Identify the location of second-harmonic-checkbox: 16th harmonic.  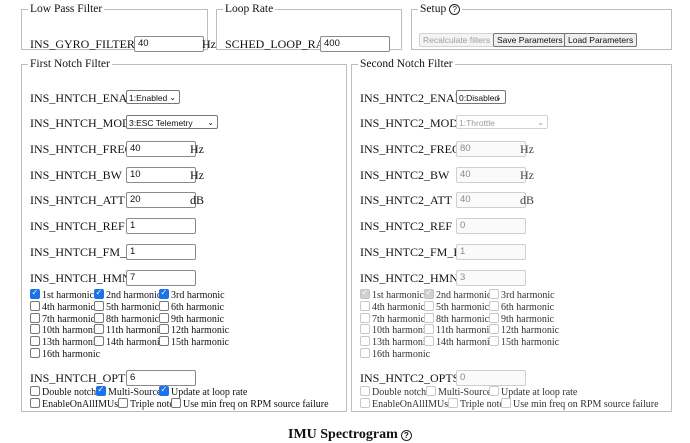
(395, 354).